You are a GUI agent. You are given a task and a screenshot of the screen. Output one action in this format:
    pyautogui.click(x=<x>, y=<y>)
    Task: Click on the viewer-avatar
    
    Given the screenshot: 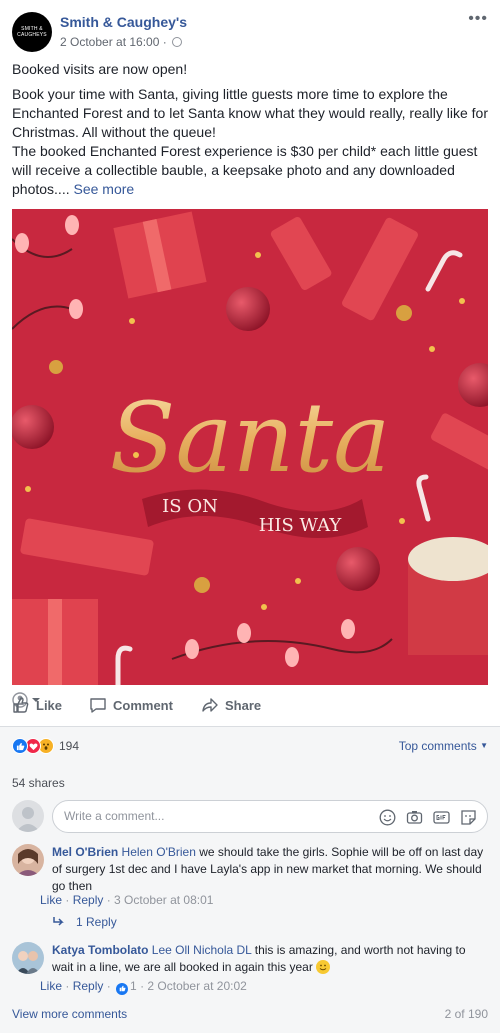 What is the action you would take?
    pyautogui.click(x=28, y=816)
    